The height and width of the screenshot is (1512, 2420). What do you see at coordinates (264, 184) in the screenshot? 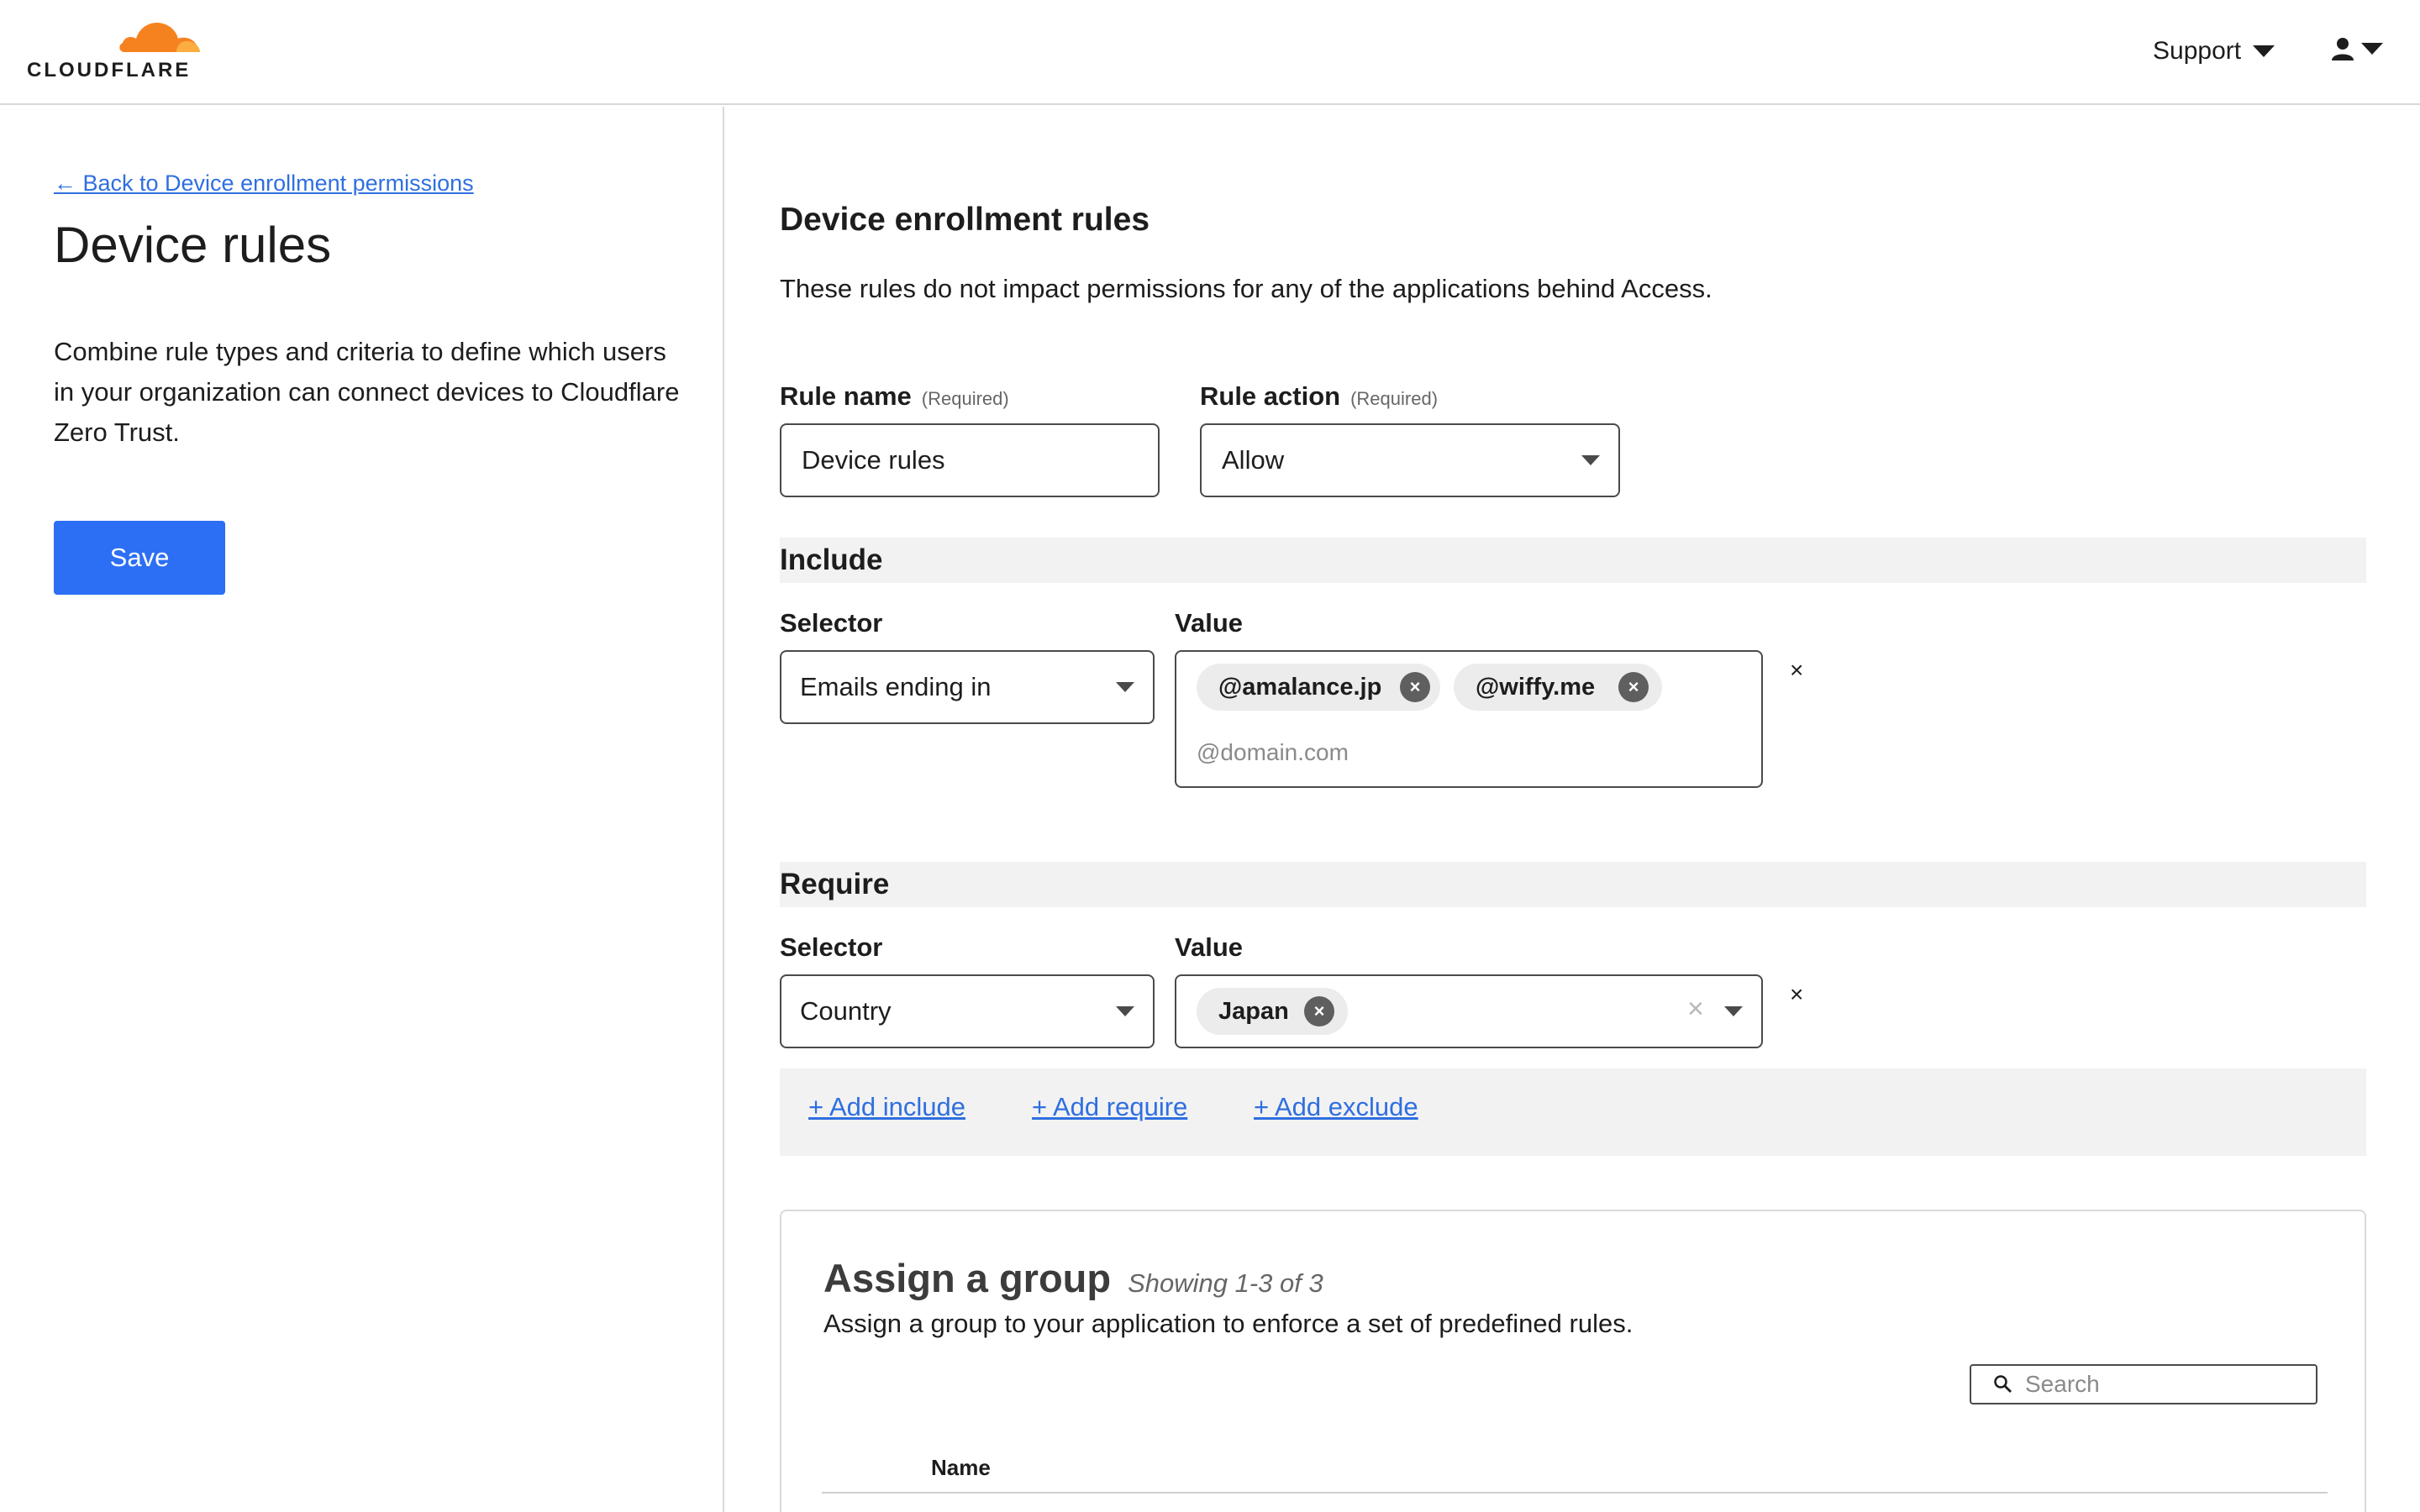
I see `back-link: ← Back to Device enrollment permissions` at bounding box center [264, 184].